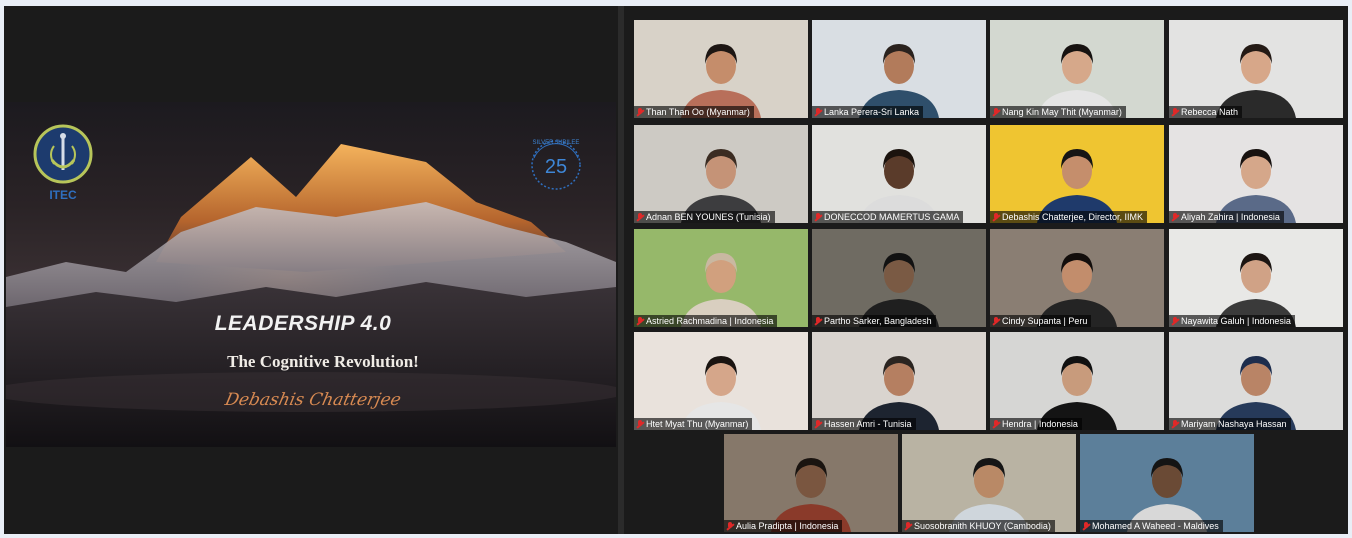  Describe the element at coordinates (878, 321) in the screenshot. I see `participant-name: Partho Sarker, Bangladesh` at that location.